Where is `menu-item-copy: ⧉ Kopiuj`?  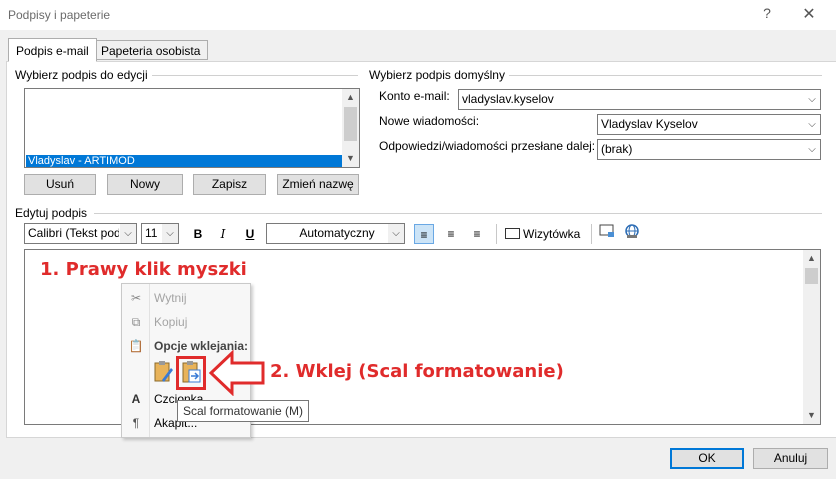
menu-item-copy: ⧉ Kopiuj is located at coordinates (186, 322).